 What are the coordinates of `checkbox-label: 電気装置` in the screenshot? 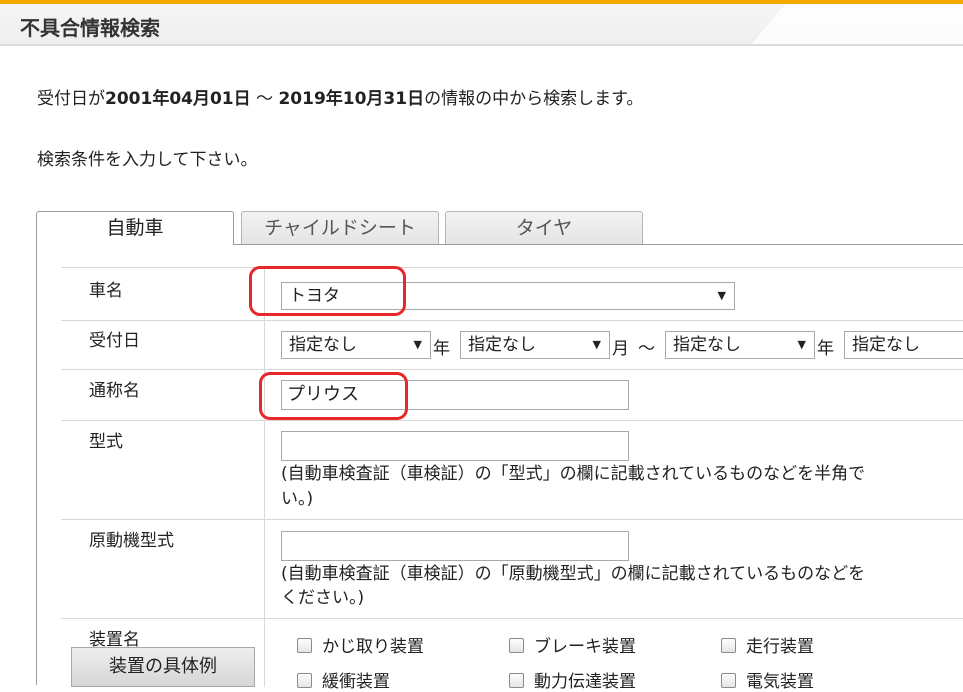 It's located at (780, 682).